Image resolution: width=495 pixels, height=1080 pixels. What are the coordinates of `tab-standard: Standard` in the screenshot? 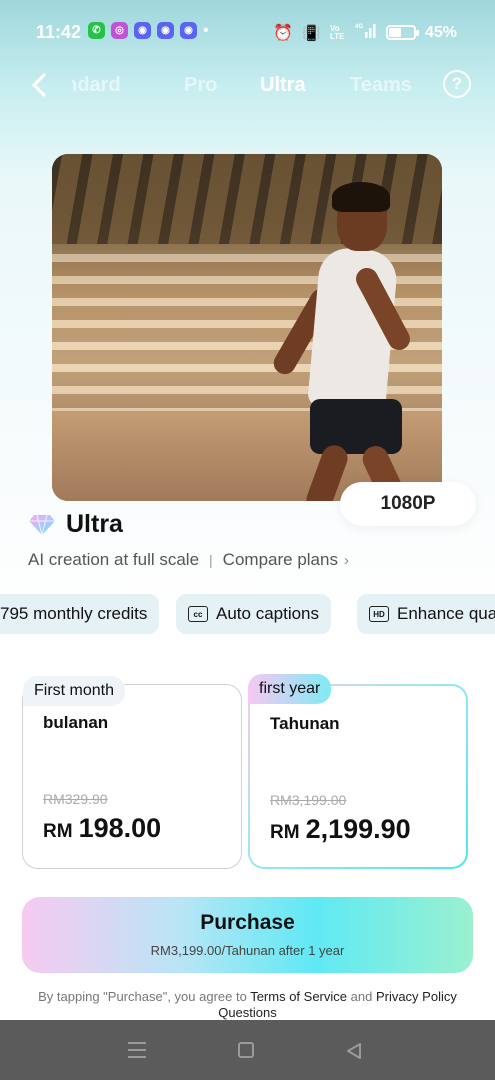 It's located at (96, 85).